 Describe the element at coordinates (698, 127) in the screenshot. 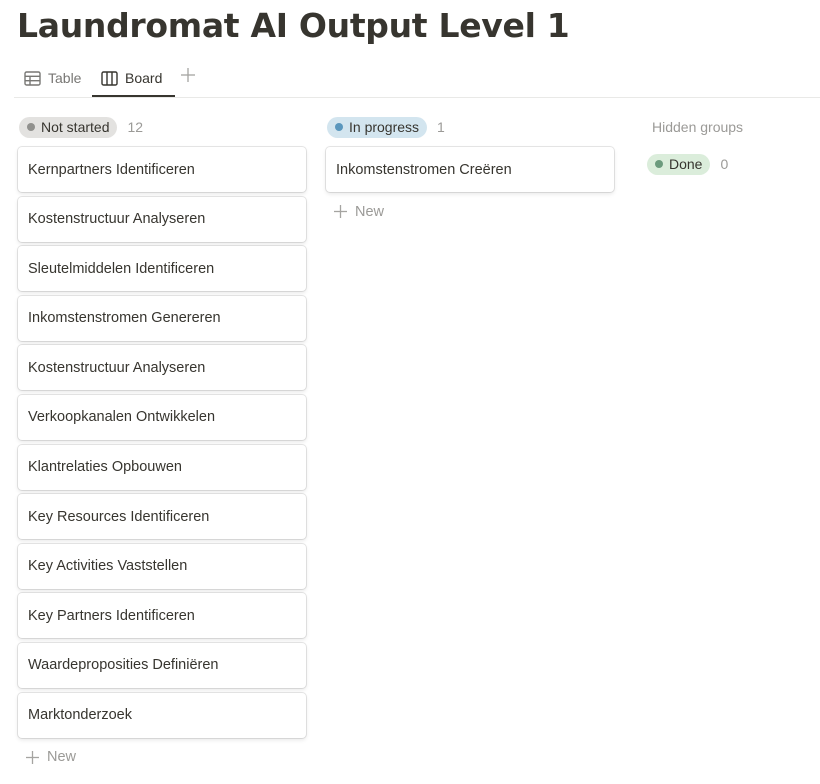

I see `hidden-groups-title: Hidden groups` at that location.